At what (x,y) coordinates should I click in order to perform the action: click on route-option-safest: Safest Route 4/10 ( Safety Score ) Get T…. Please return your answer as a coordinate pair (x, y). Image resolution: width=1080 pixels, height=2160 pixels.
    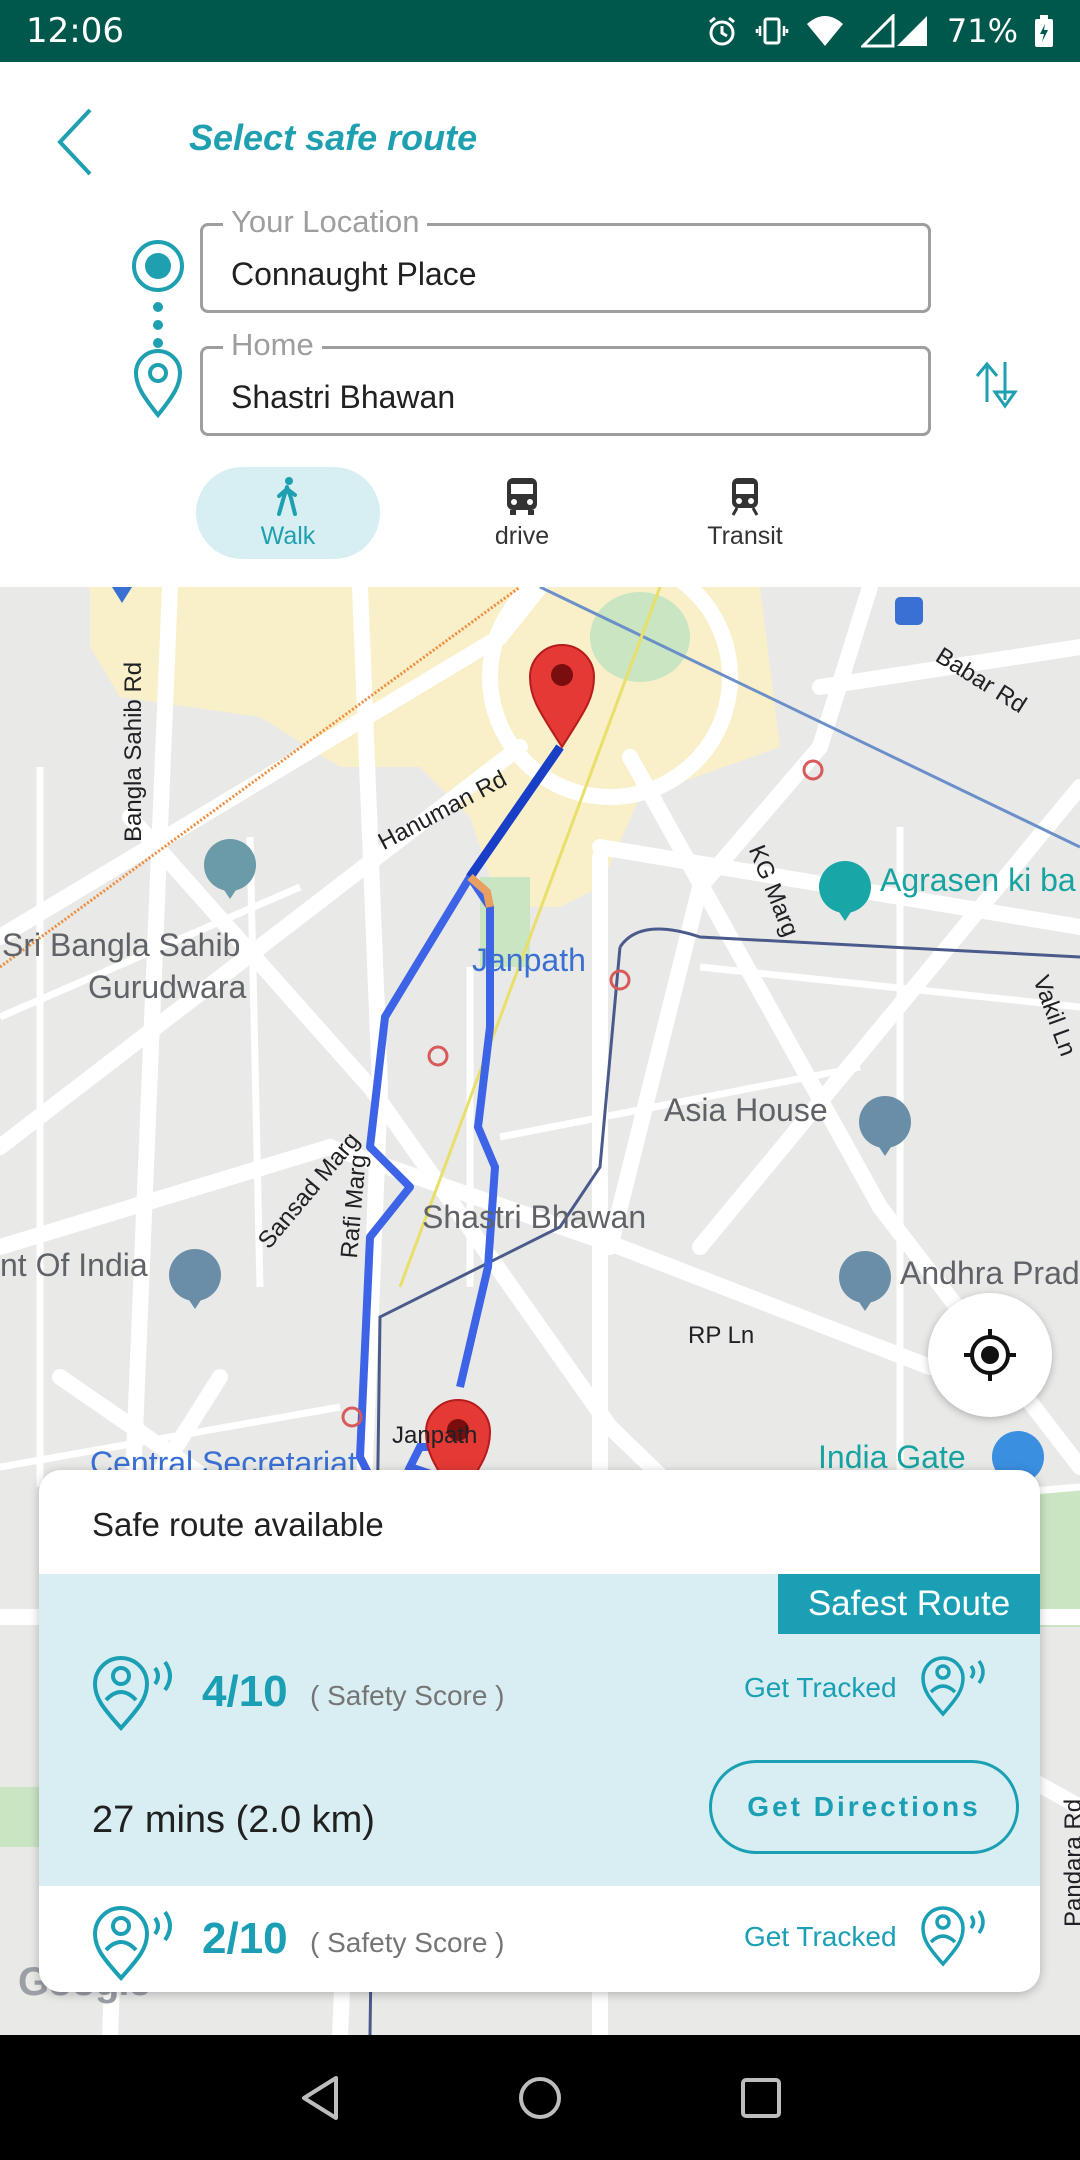
    Looking at the image, I should click on (539, 1730).